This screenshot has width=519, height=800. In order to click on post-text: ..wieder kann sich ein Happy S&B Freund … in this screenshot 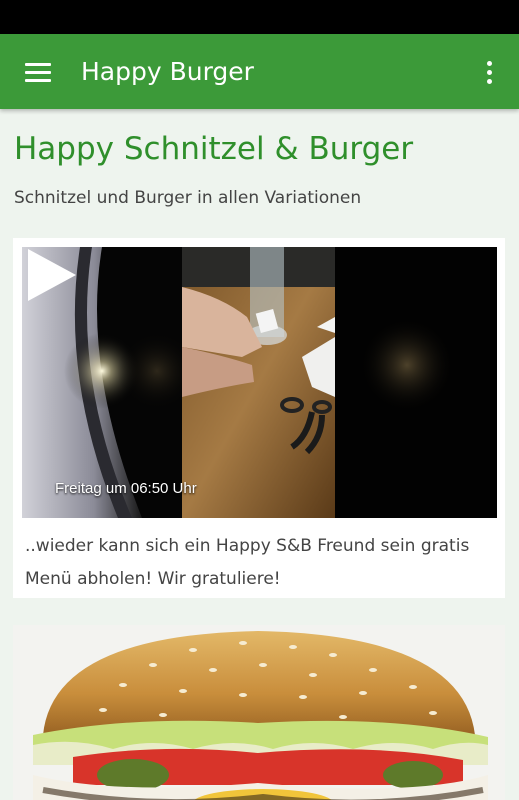, I will do `click(247, 562)`.